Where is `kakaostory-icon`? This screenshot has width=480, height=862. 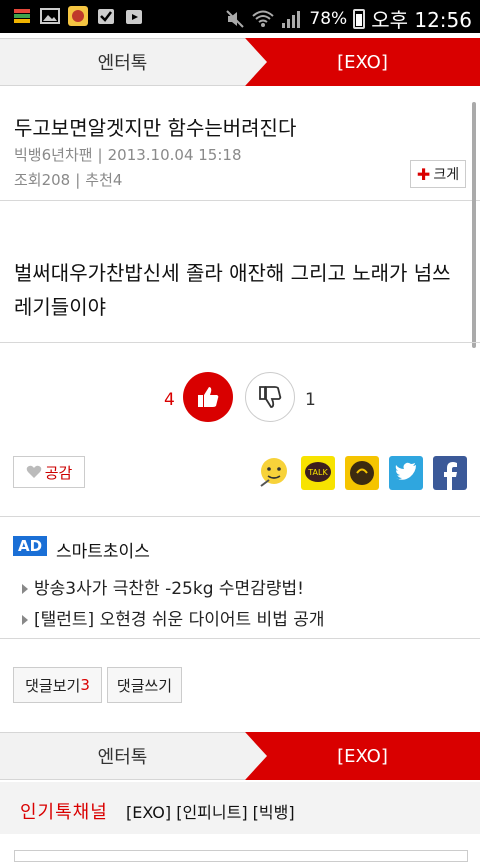
kakaostory-icon is located at coordinates (362, 473).